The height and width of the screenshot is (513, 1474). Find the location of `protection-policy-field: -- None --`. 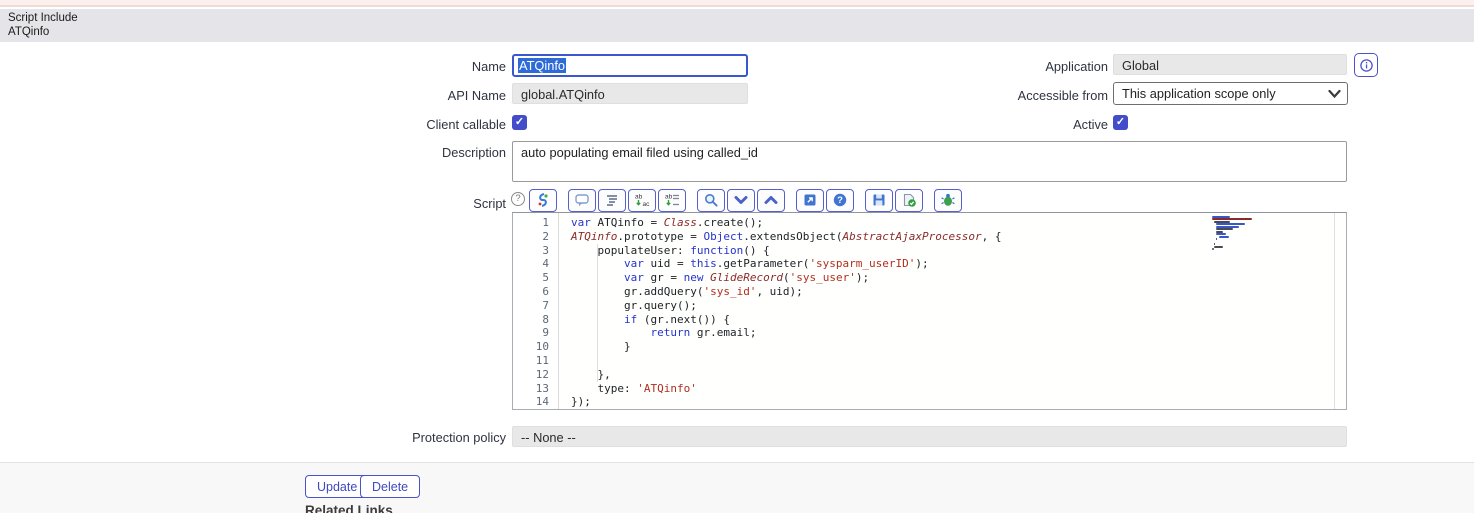

protection-policy-field: -- None -- is located at coordinates (929, 436).